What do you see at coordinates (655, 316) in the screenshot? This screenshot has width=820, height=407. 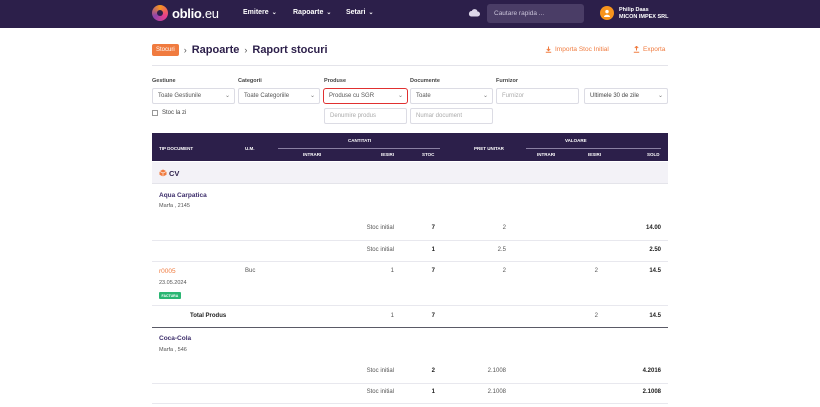 I see `total-sold: 14.5` at bounding box center [655, 316].